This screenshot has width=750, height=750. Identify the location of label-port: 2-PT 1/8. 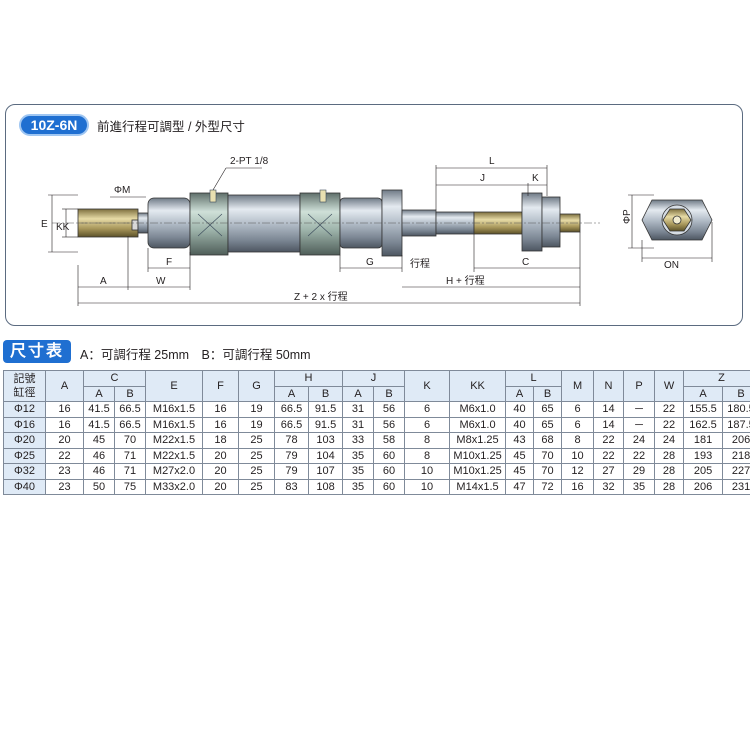
(249, 161).